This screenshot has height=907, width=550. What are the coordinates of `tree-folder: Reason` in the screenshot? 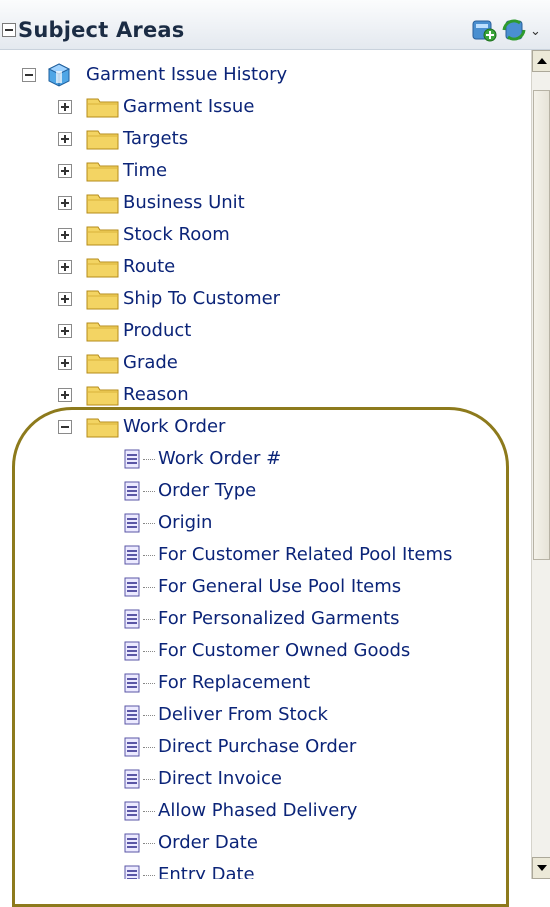 It's located at (260, 395).